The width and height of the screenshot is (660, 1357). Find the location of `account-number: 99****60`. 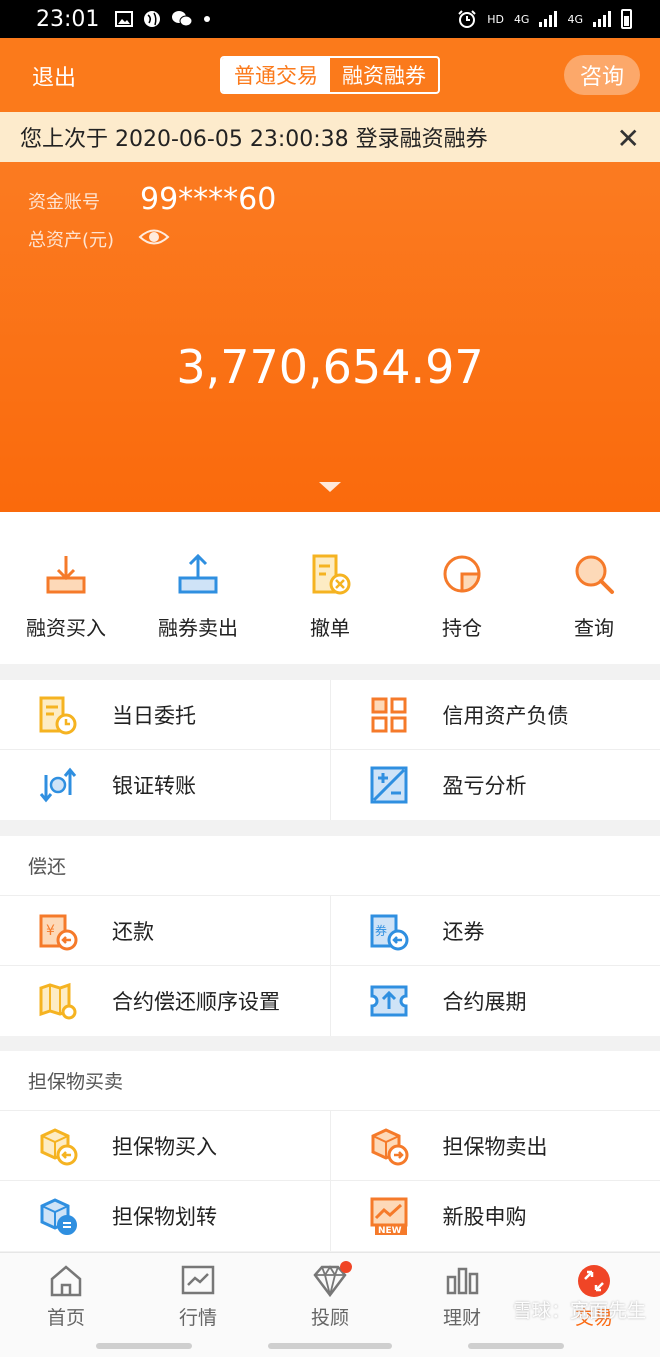

account-number: 99****60 is located at coordinates (208, 199).